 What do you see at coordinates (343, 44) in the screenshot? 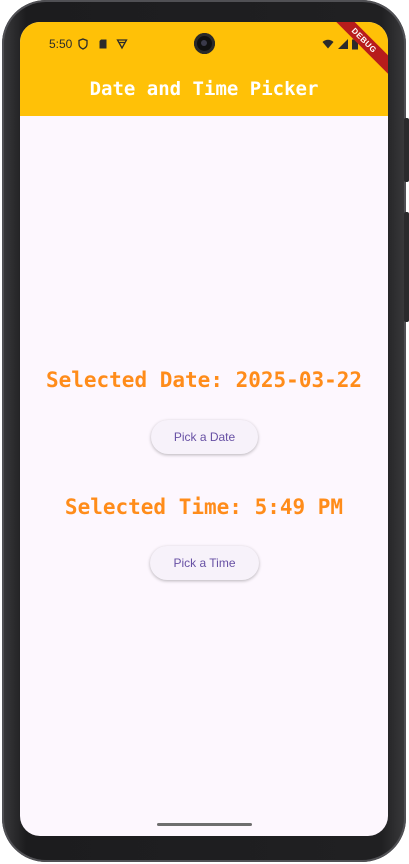
I see `signal-icon` at bounding box center [343, 44].